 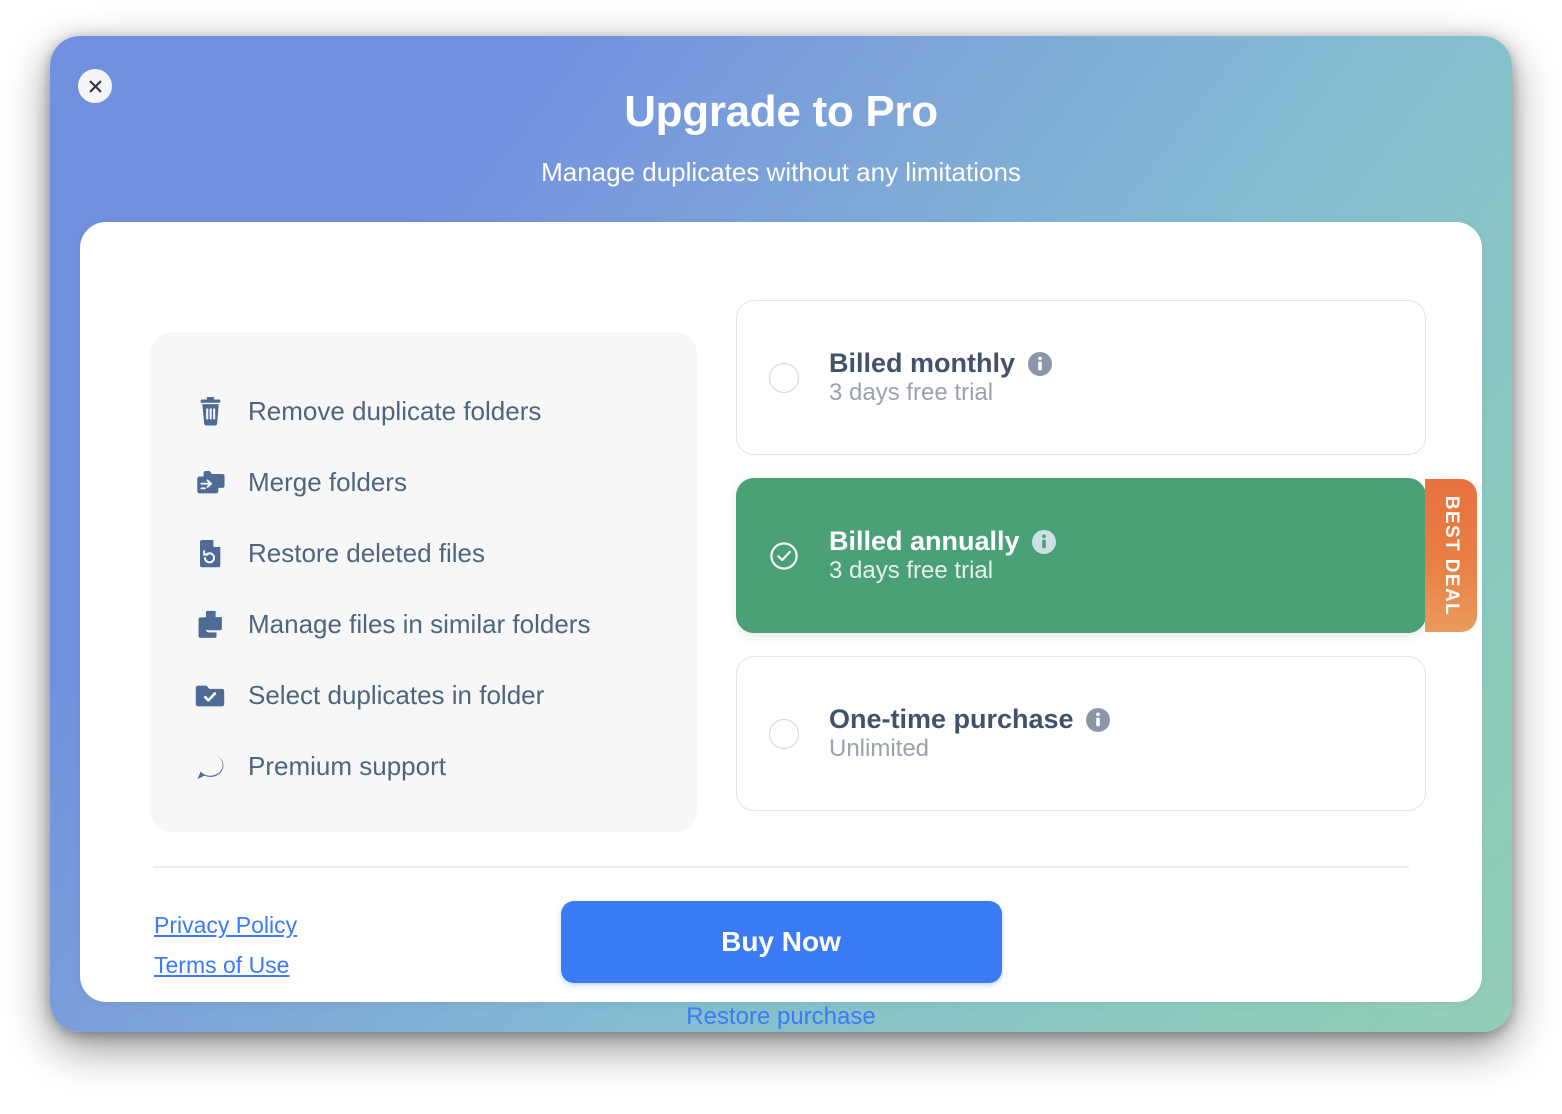 I want to click on list-item: Remove duplicate folders, so click(x=435, y=411).